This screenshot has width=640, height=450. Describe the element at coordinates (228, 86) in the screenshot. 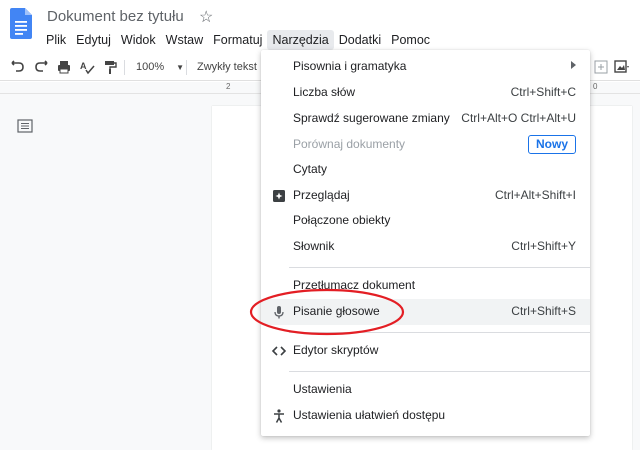

I see `ruler-mark: 2` at that location.